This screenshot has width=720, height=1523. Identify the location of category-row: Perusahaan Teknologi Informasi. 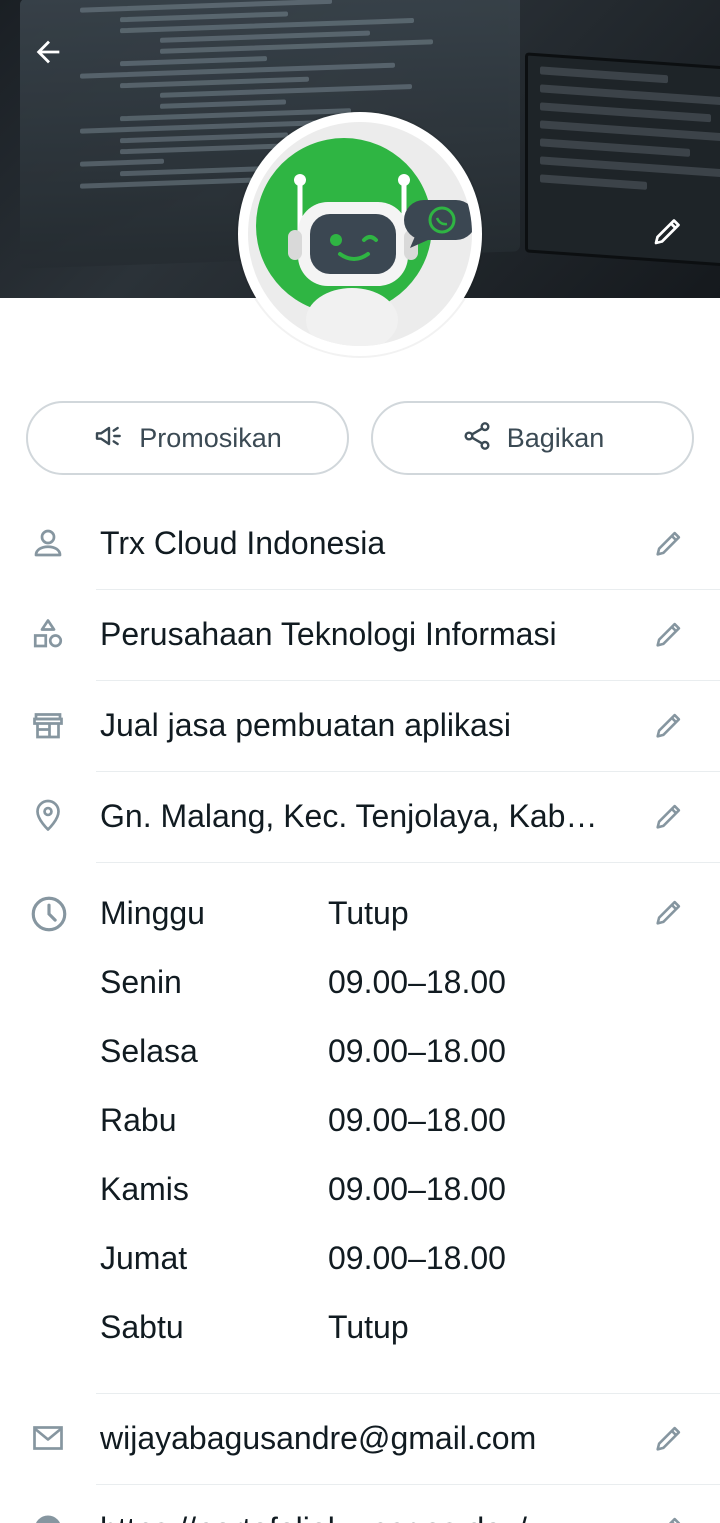
(360, 634).